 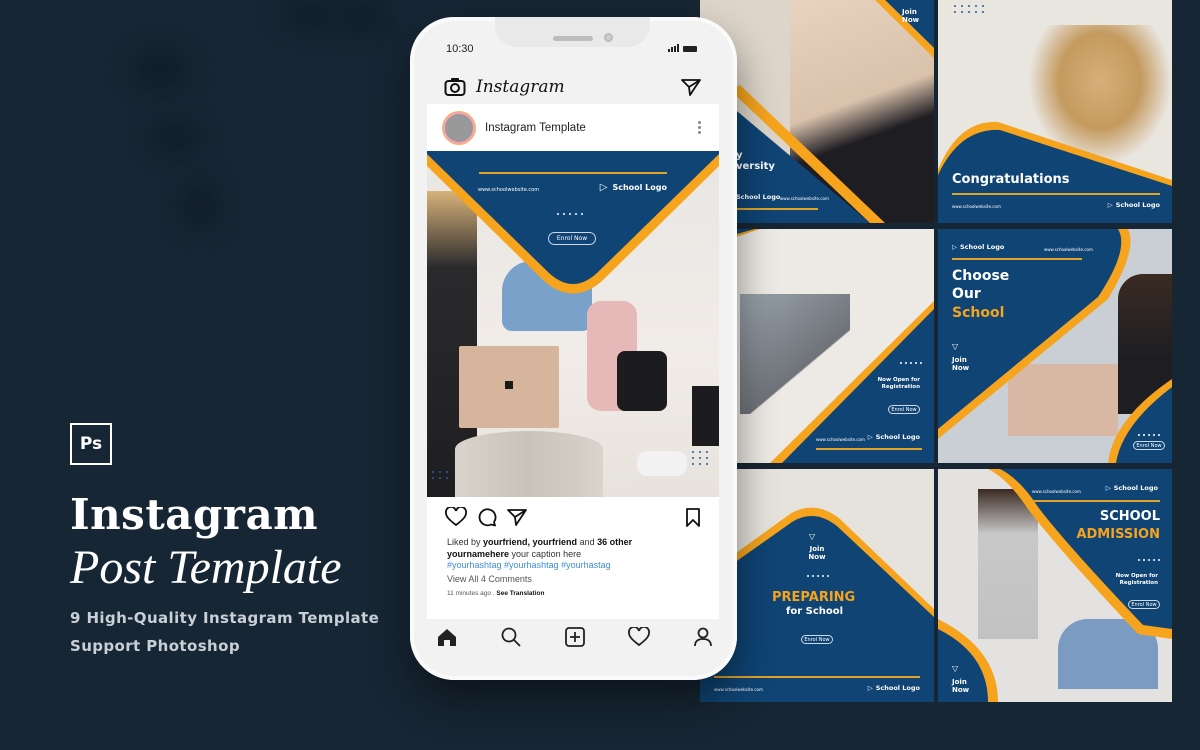 What do you see at coordinates (639, 637) in the screenshot?
I see `heart-icon` at bounding box center [639, 637].